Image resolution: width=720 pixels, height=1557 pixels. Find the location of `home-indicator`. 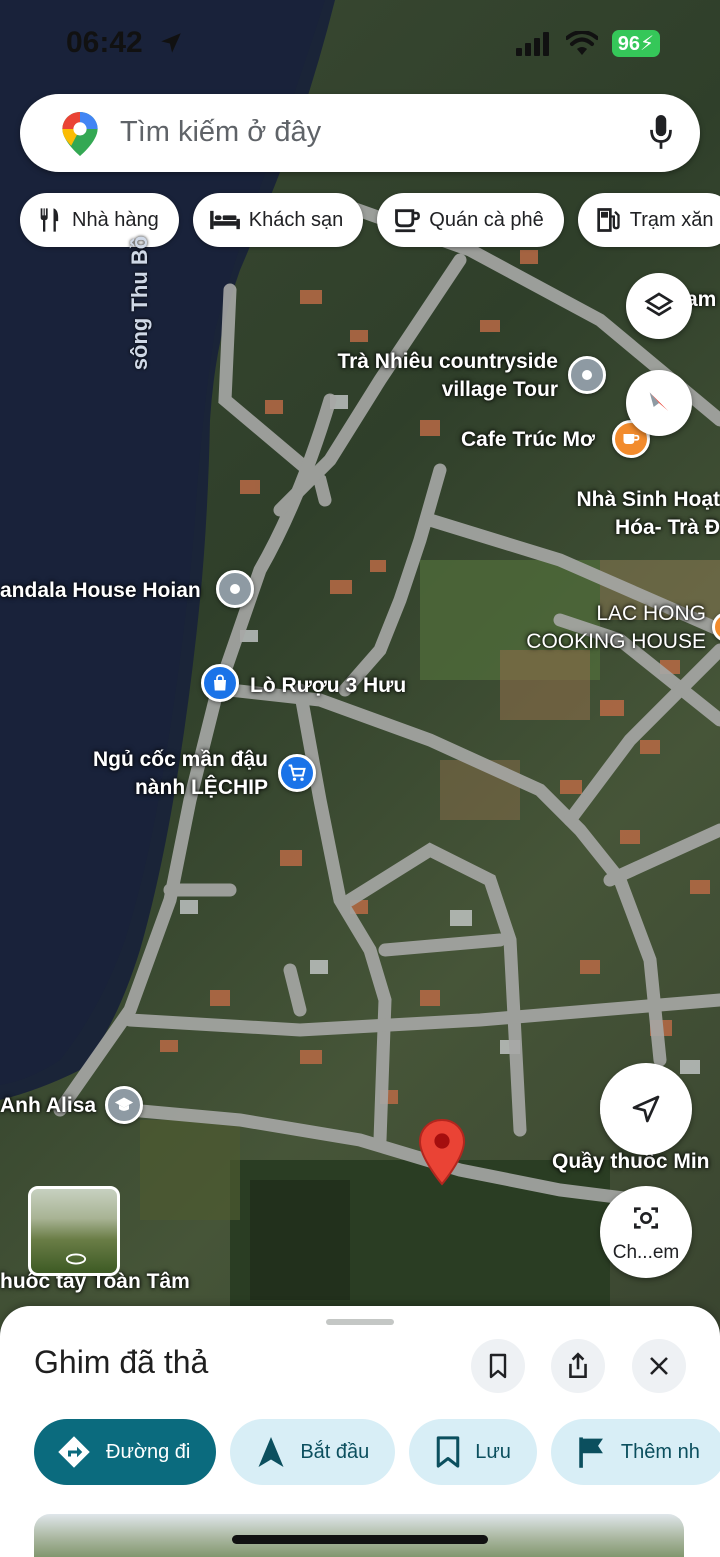

home-indicator is located at coordinates (360, 1539).